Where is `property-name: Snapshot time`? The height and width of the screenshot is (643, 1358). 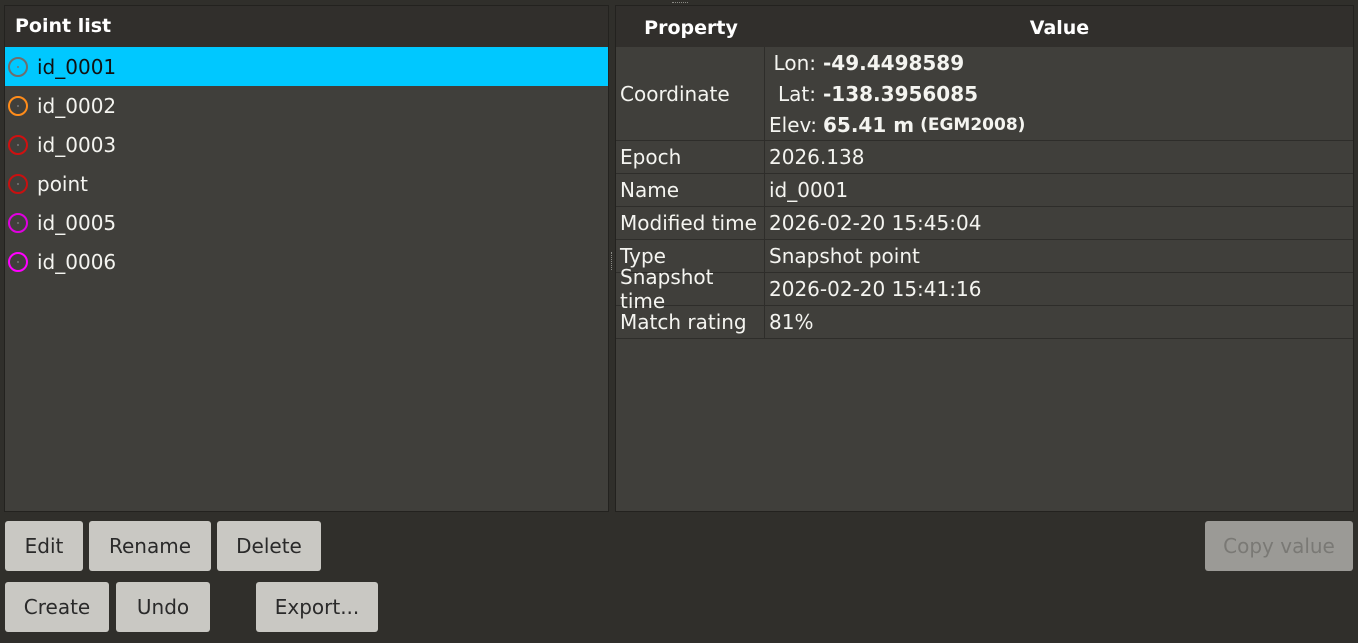 property-name: Snapshot time is located at coordinates (690, 289).